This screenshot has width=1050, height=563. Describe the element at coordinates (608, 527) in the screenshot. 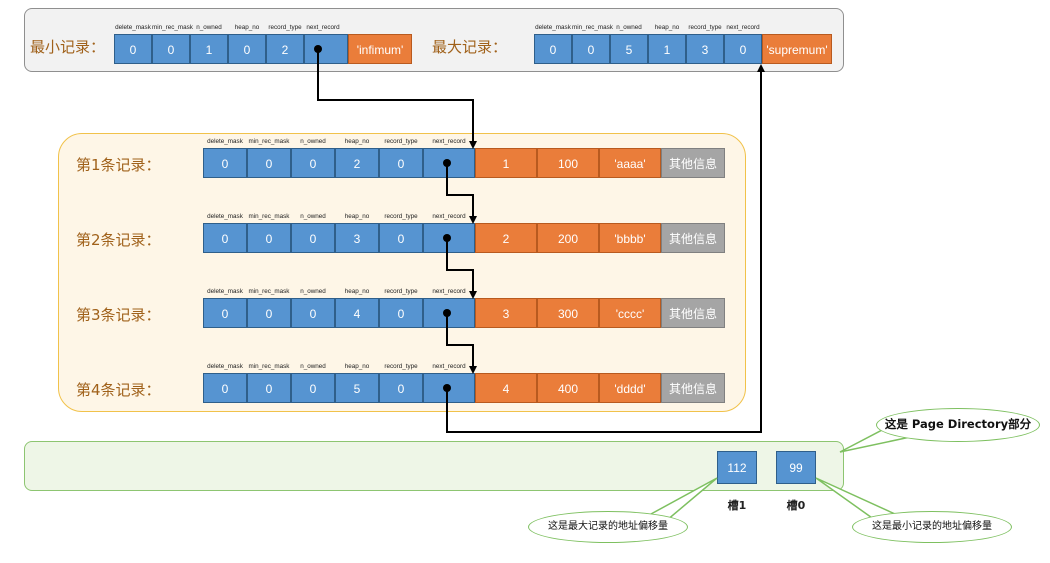

I see `slot-1-note: 这是最大记录的地址偏移量` at that location.